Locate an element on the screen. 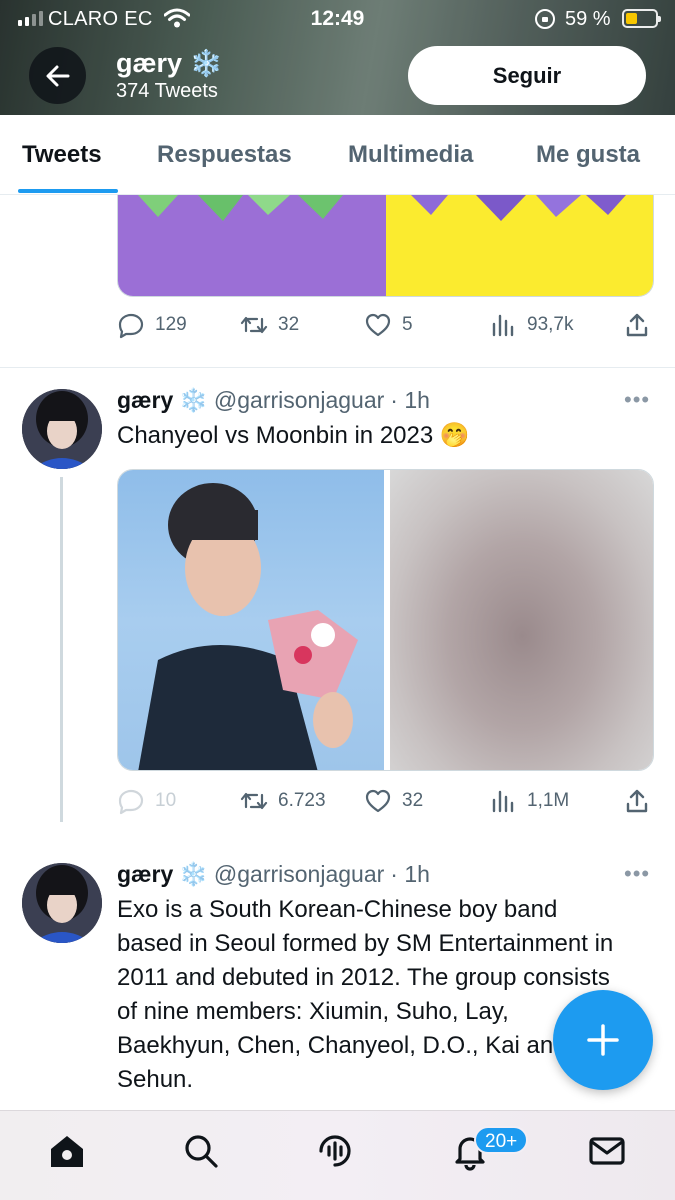  reply-count: 10 is located at coordinates (166, 800).